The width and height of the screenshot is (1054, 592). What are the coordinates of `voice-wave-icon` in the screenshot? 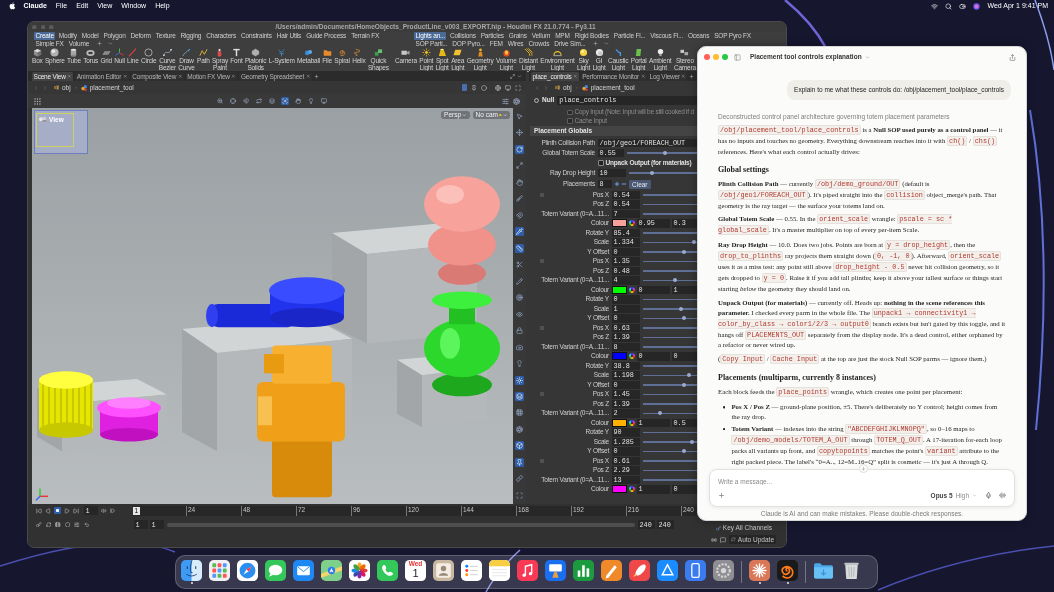 It's located at (1002, 496).